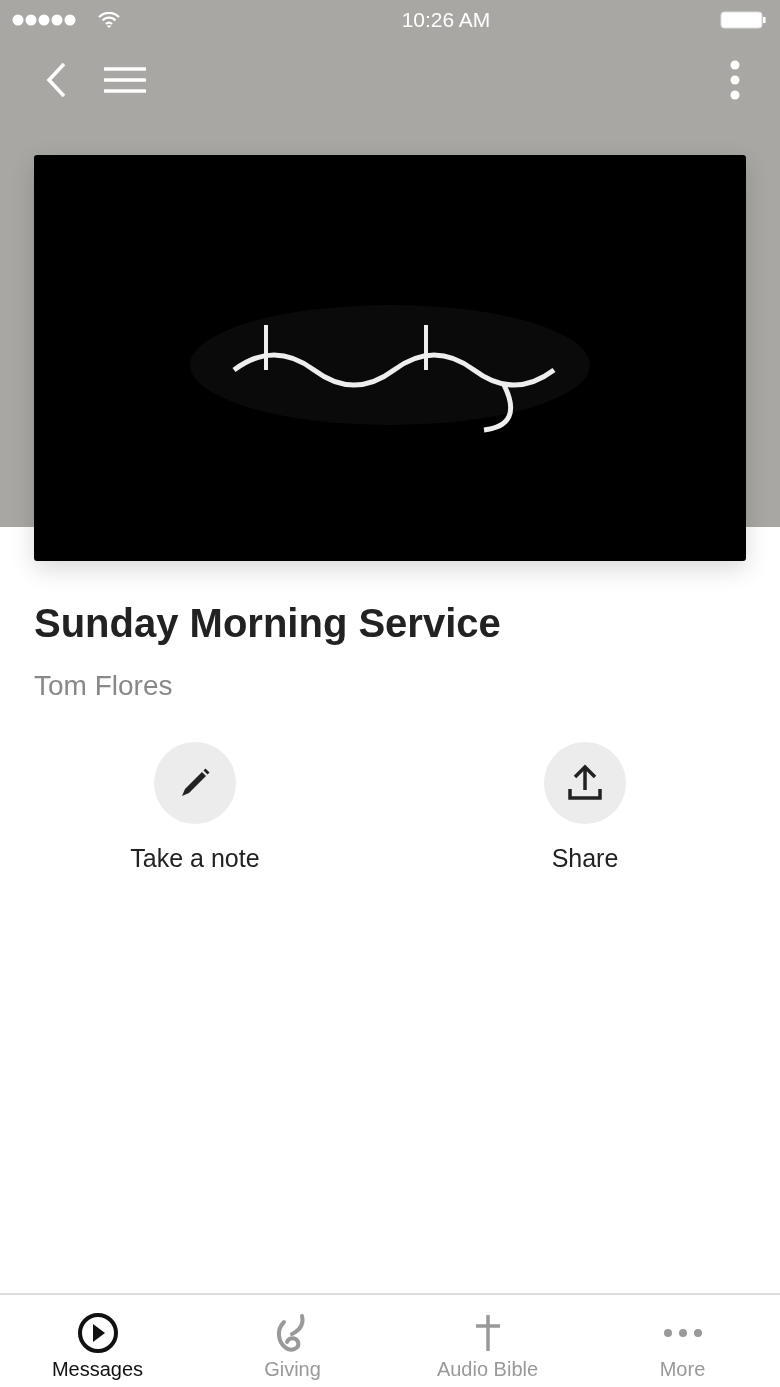  Describe the element at coordinates (743, 20) in the screenshot. I see `battery-icon` at that location.